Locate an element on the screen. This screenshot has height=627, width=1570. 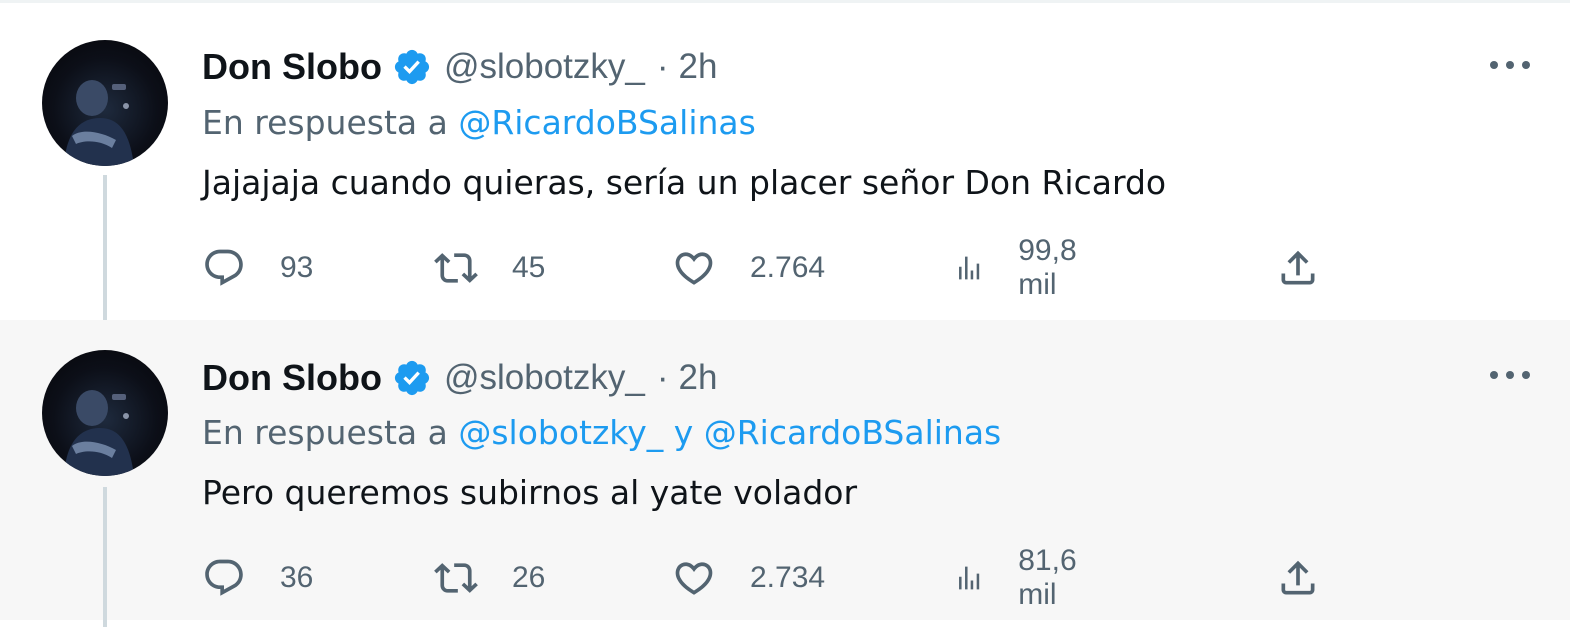
mention-link: @slobotzky_ y @RicardoBSalinas is located at coordinates (729, 432).